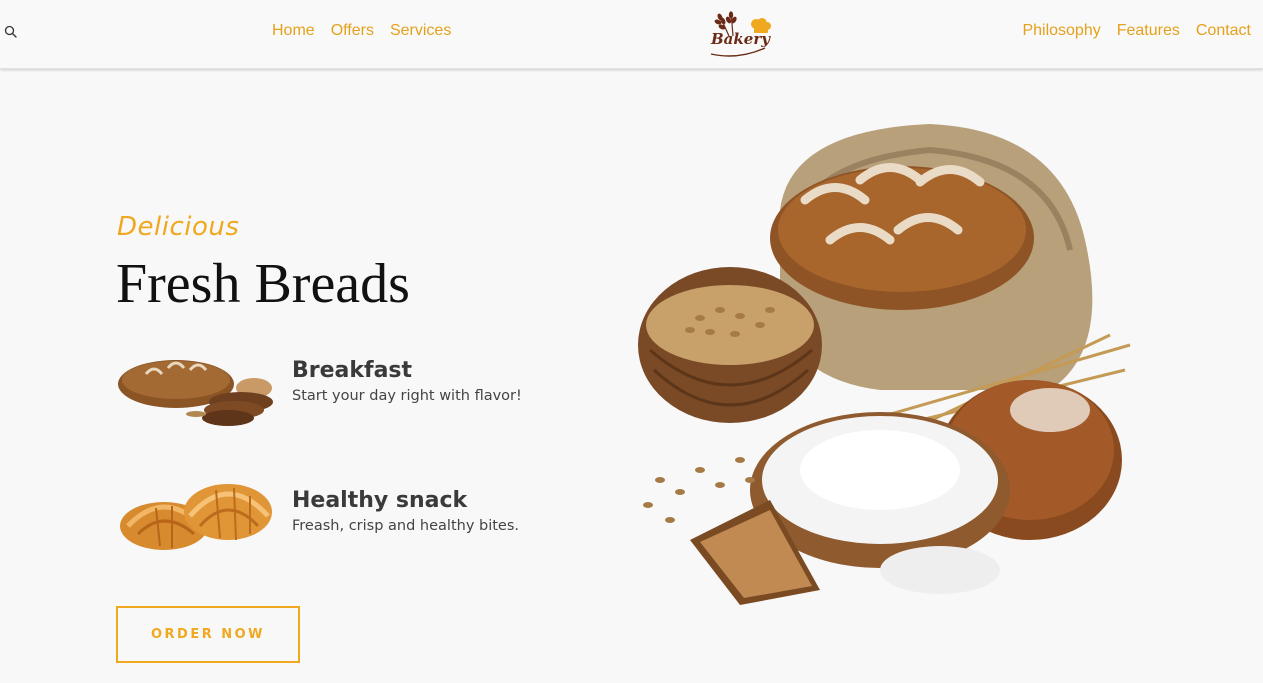 This screenshot has height=683, width=1263. I want to click on nav-contact-link: Contact, so click(1223, 31).